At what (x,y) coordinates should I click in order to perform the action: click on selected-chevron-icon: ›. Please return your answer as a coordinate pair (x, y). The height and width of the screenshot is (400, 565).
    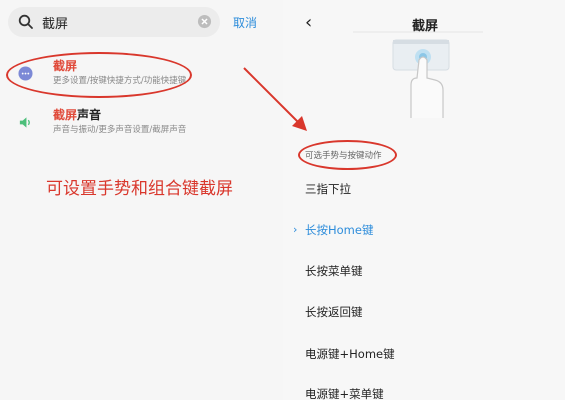
    Looking at the image, I should click on (295, 229).